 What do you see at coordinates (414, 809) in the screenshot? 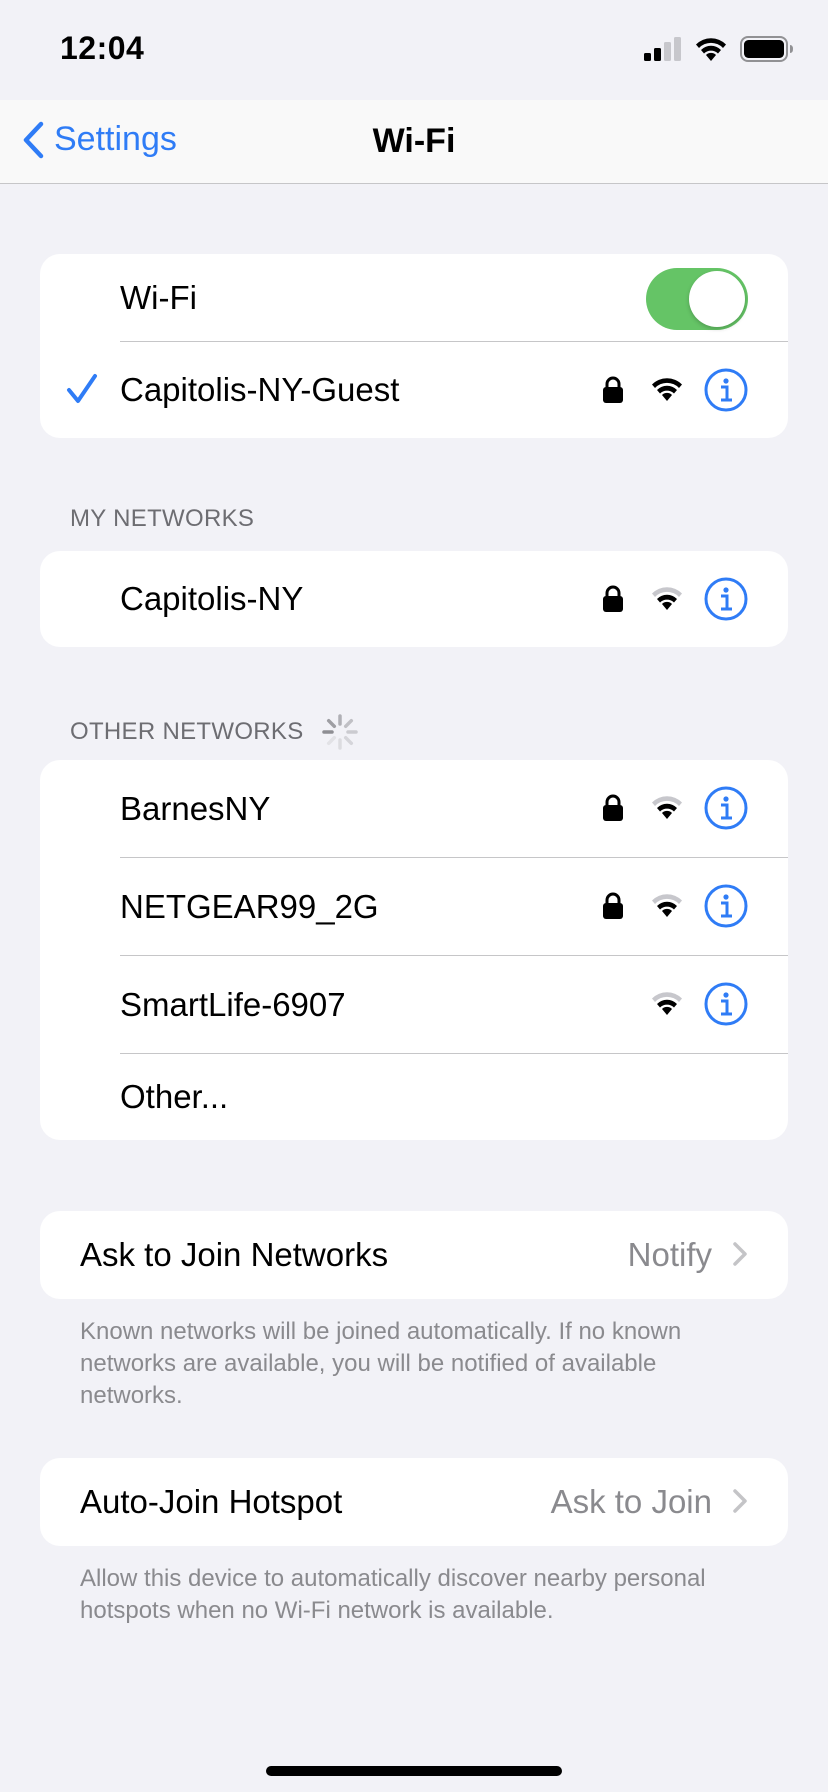
I see `network-row: BarnesNY` at bounding box center [414, 809].